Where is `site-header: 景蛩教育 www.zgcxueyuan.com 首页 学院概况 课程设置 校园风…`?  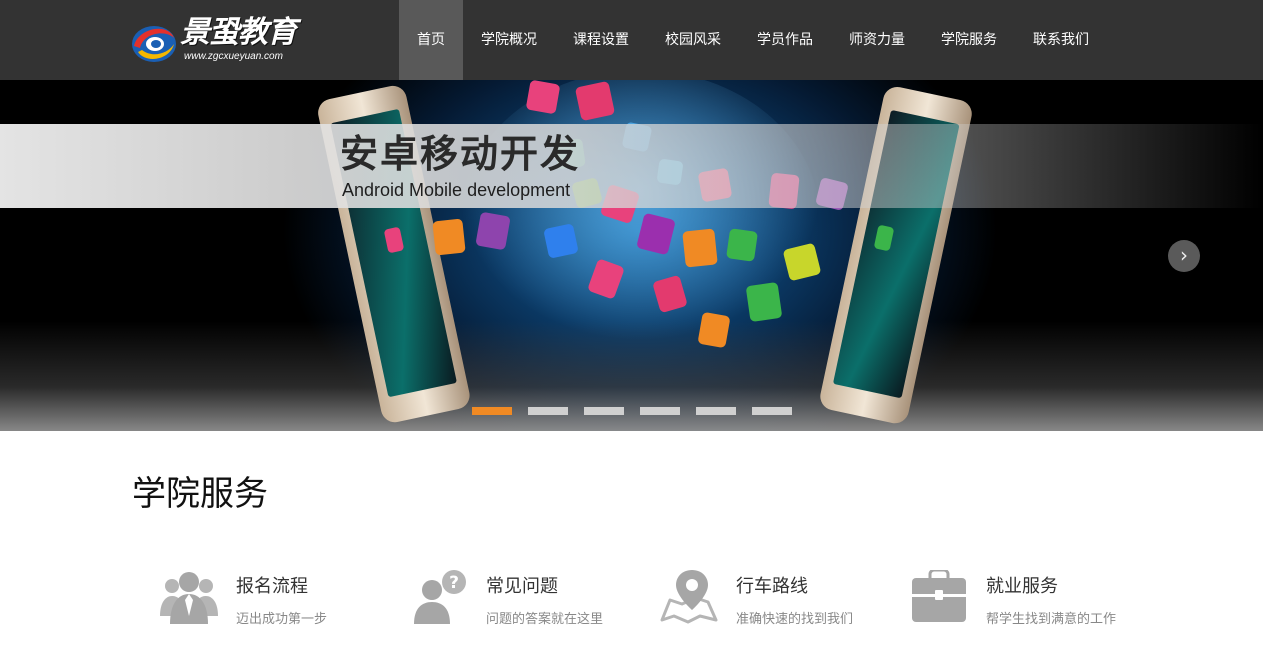 site-header: 景蛩教育 www.zgcxueyuan.com 首页 学院概况 课程设置 校园风… is located at coordinates (631, 40).